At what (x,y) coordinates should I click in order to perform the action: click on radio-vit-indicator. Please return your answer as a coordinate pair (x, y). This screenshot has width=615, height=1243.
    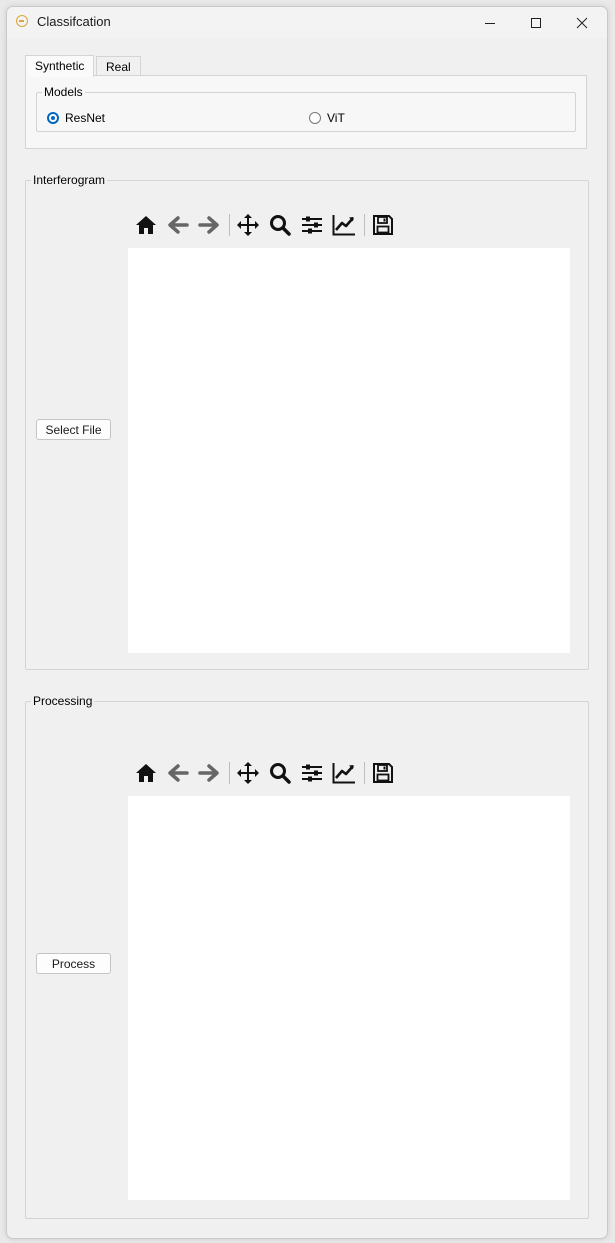
    Looking at the image, I should click on (315, 118).